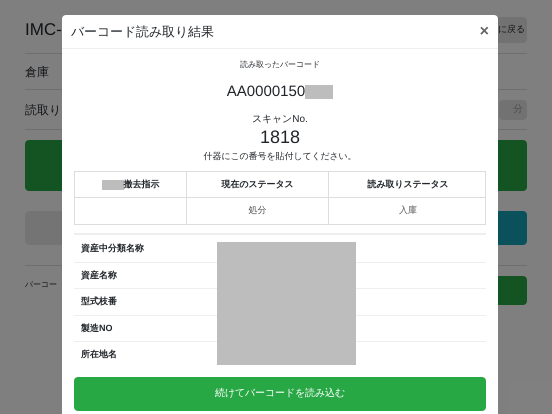 The height and width of the screenshot is (414, 552). What do you see at coordinates (99, 354) in the screenshot?
I see `detail-label: 所在地名` at bounding box center [99, 354].